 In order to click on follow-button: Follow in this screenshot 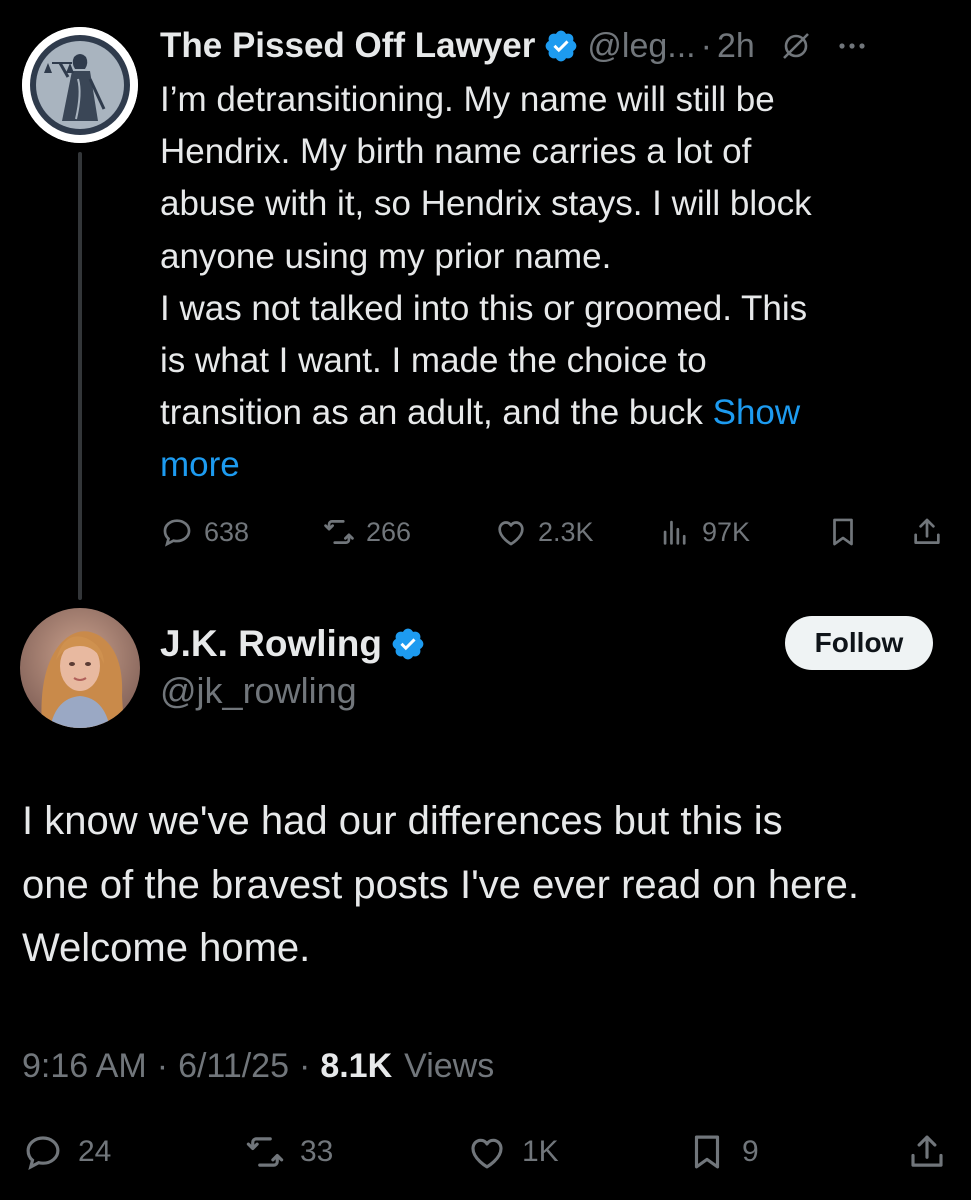, I will do `click(859, 643)`.